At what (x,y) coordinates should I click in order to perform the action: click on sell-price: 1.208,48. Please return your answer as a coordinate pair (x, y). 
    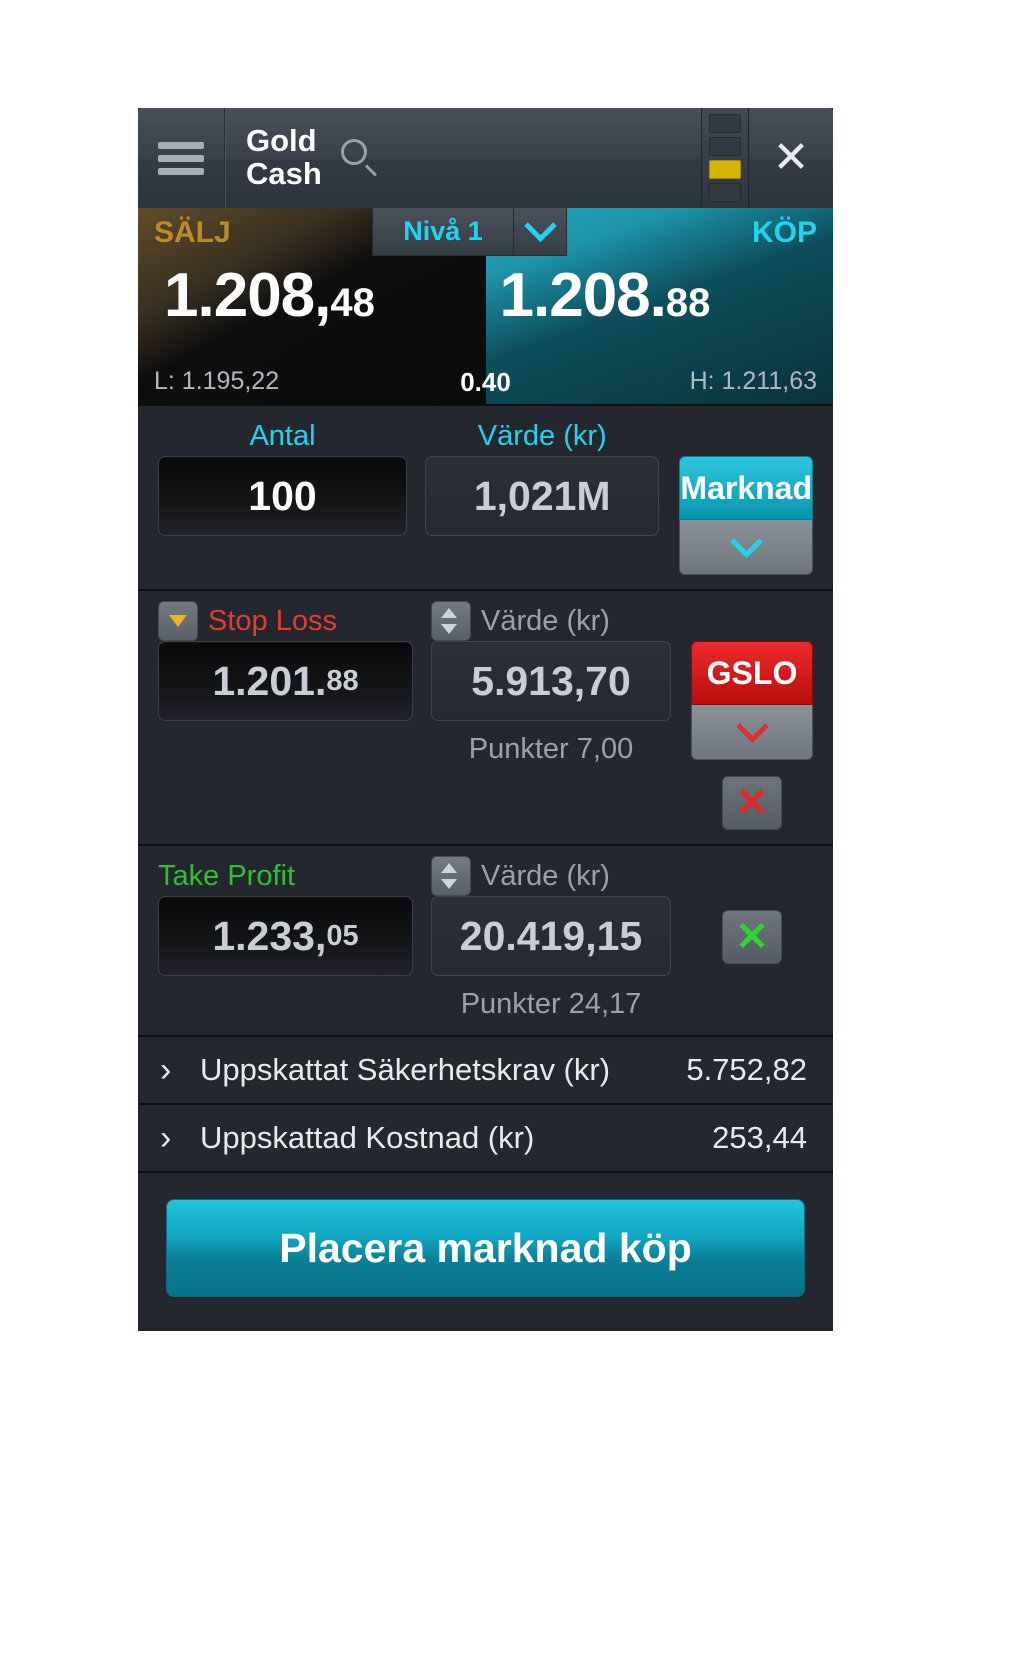
    Looking at the image, I should click on (269, 295).